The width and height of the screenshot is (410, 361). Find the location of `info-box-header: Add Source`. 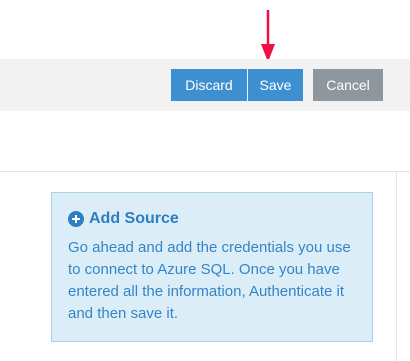

info-box-header: Add Source is located at coordinates (212, 219).